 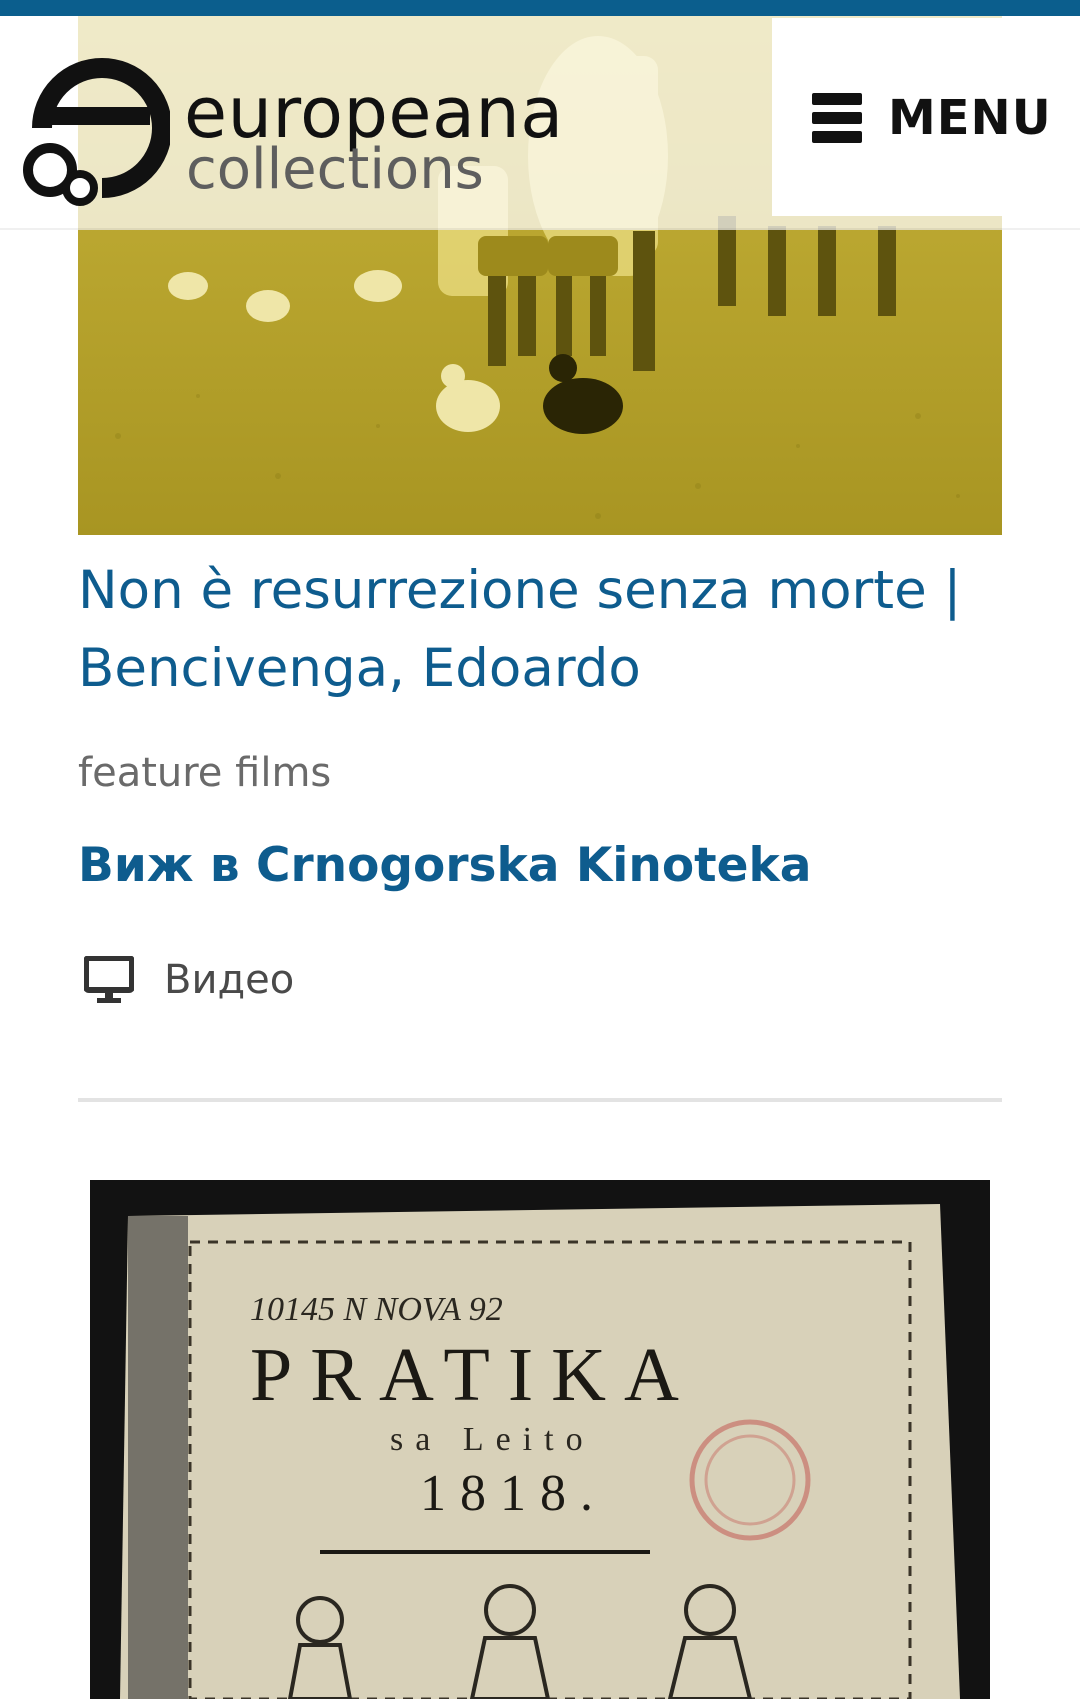 I want to click on hamburger-icon, so click(x=837, y=118).